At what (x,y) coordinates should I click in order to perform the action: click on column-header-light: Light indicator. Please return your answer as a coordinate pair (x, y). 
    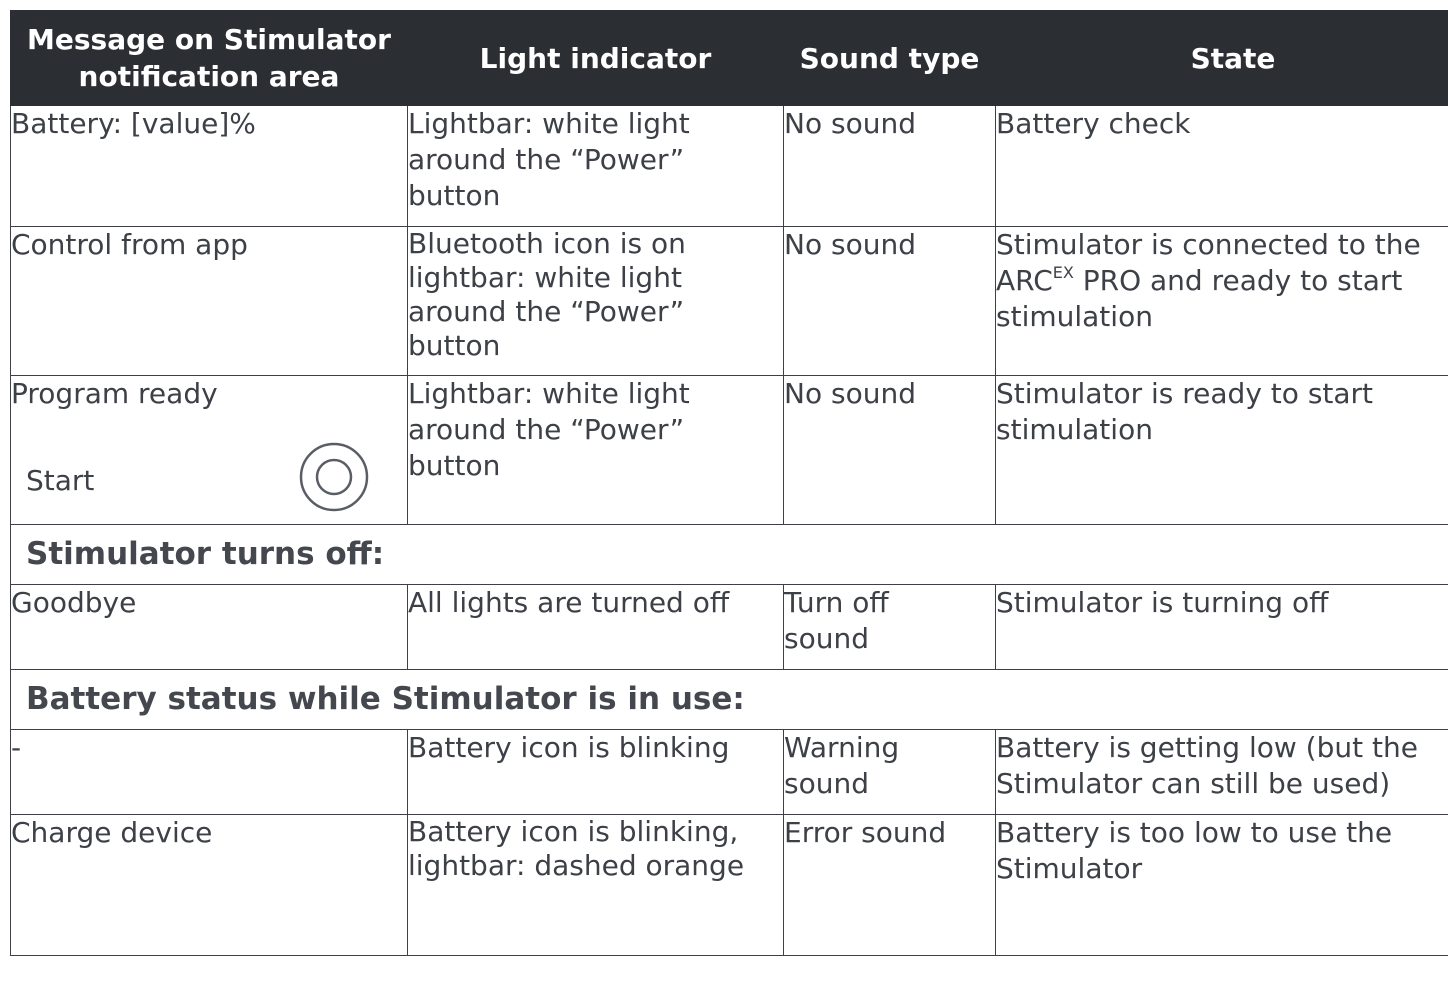
    Looking at the image, I should click on (595, 58).